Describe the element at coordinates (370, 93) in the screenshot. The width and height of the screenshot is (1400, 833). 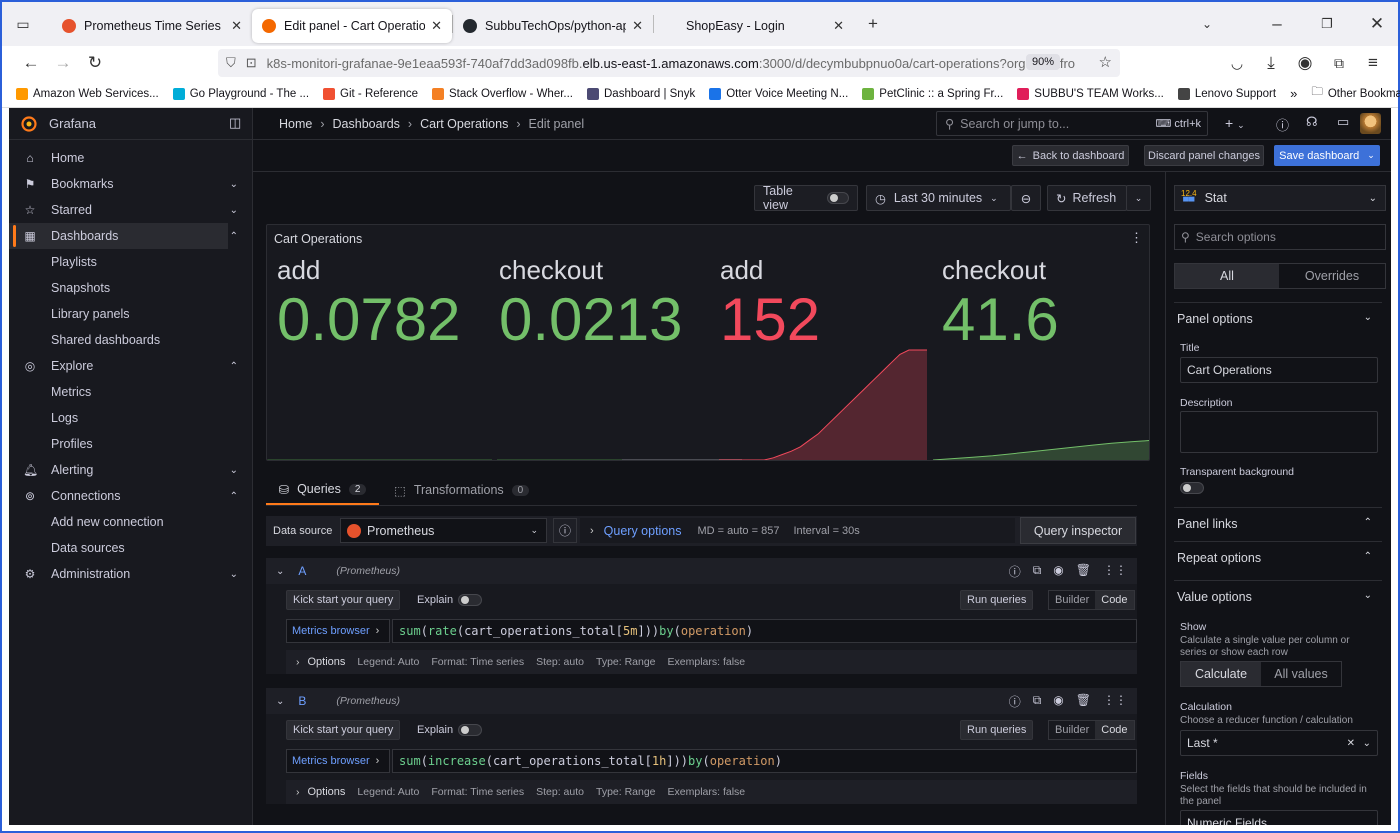
I see `bookmark-item: Git - Reference` at that location.